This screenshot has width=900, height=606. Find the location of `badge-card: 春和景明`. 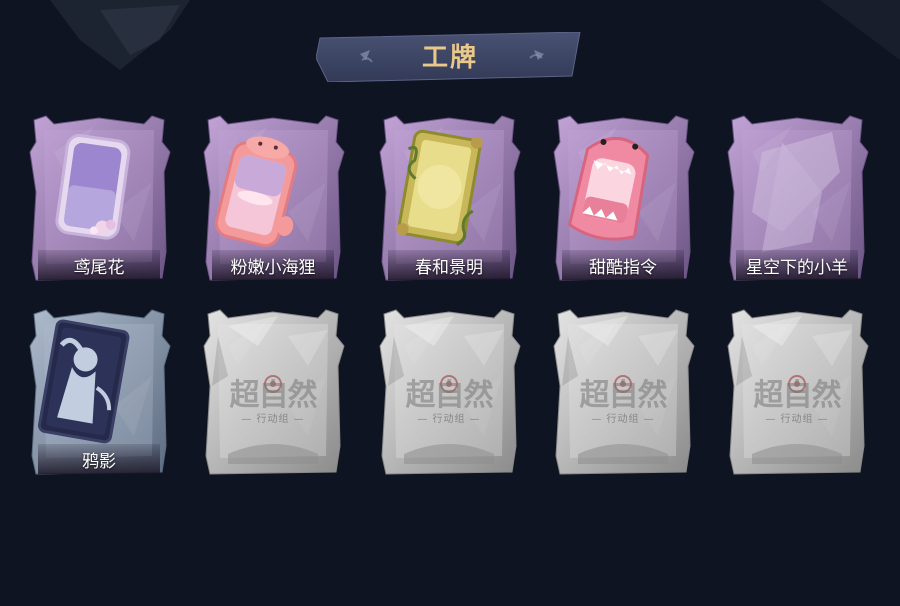

badge-card: 春和景明 is located at coordinates (449, 198).